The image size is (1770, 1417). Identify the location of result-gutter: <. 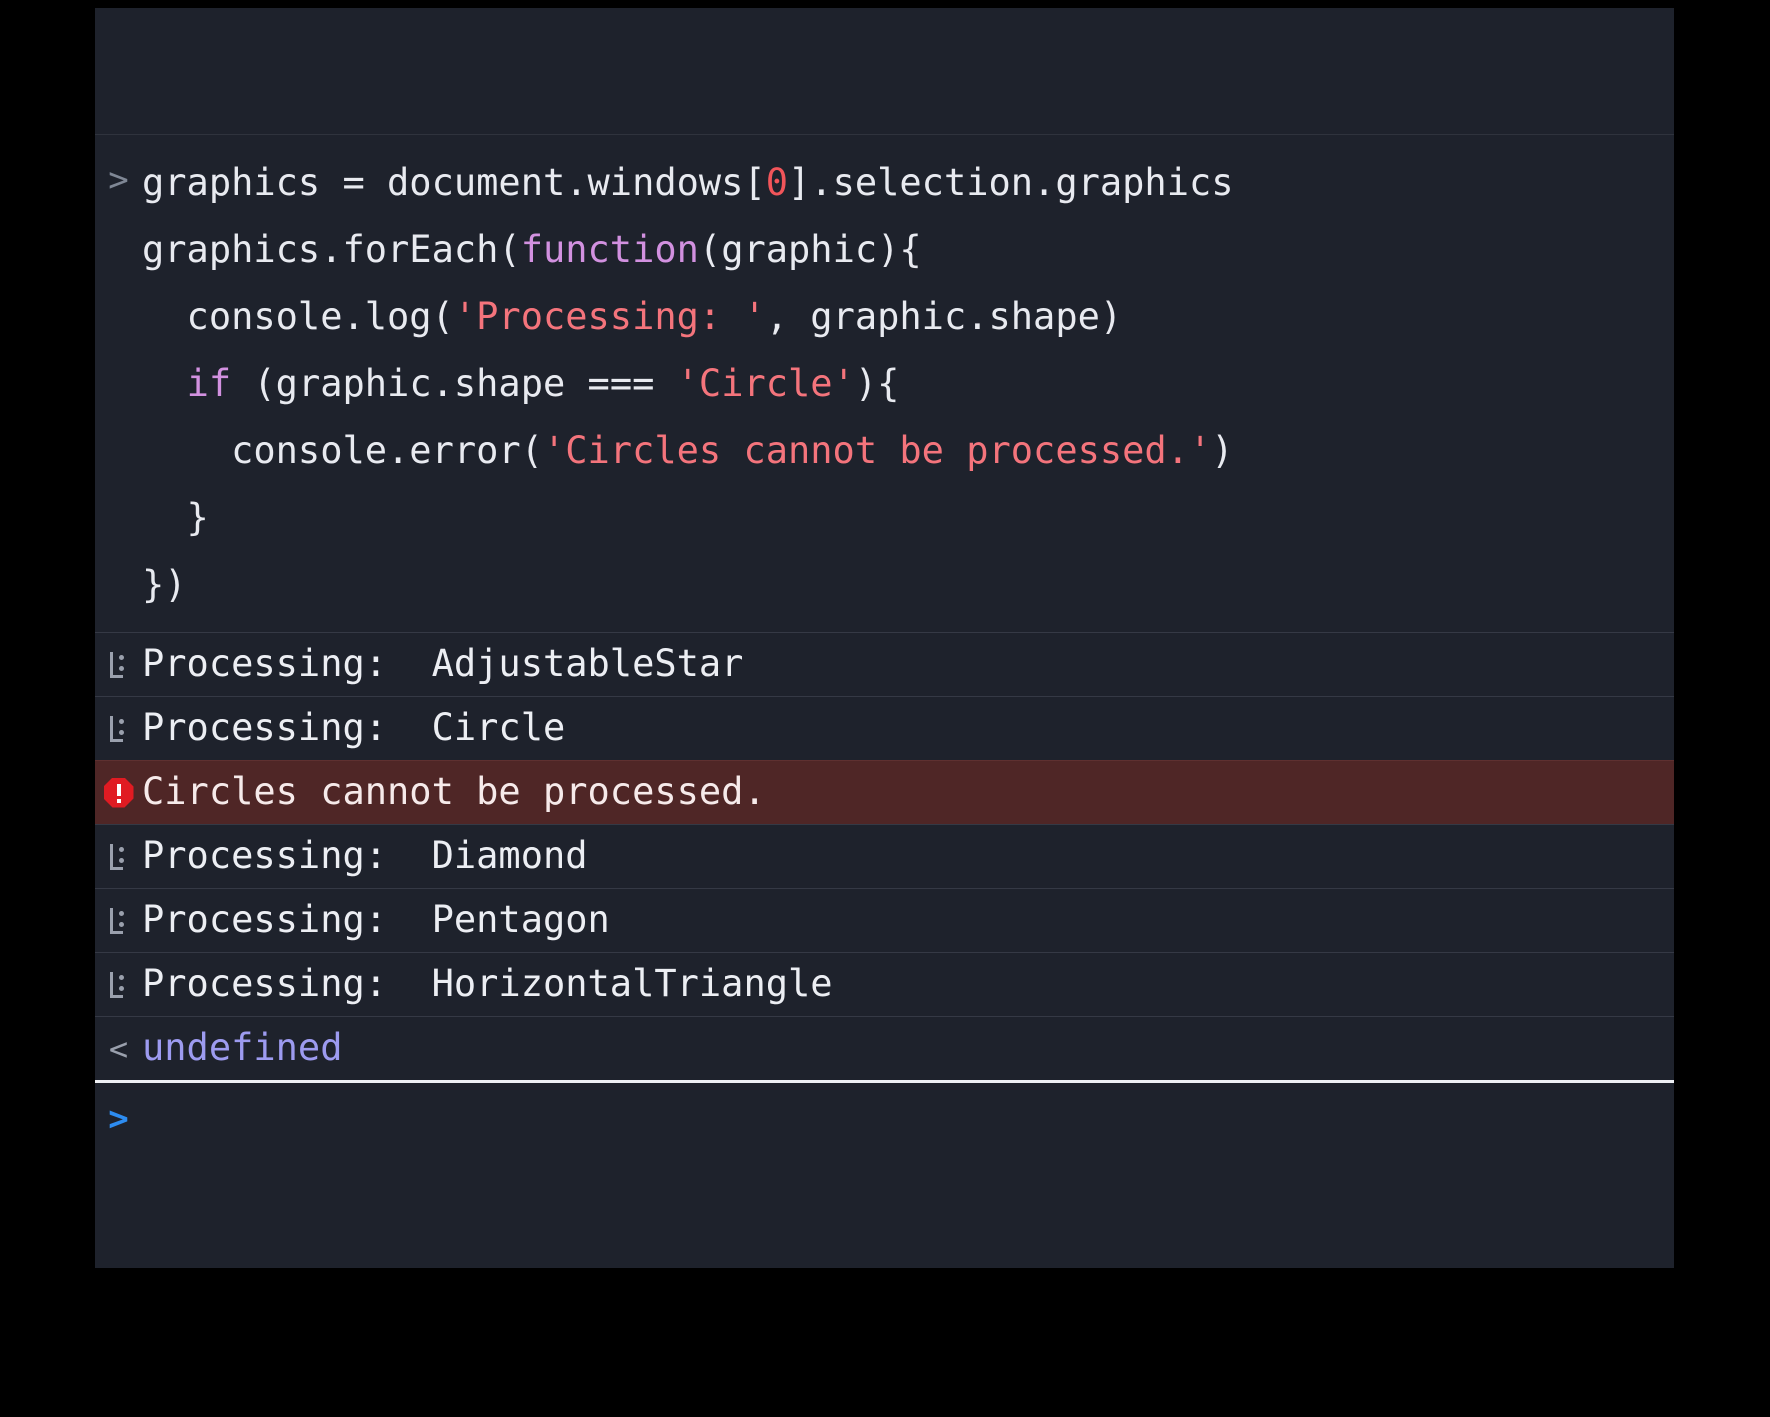
(118, 1048).